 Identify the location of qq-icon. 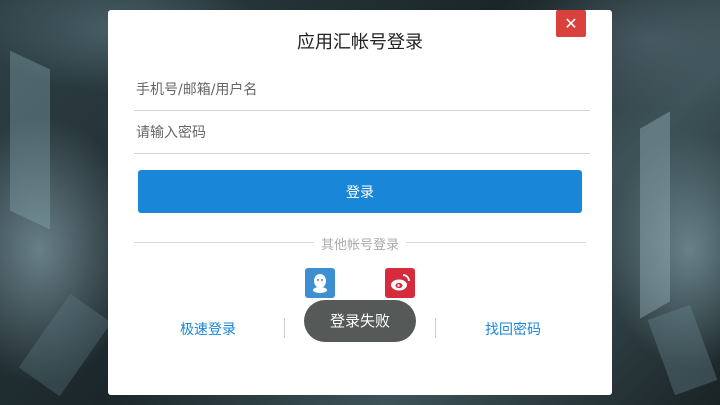
(320, 283).